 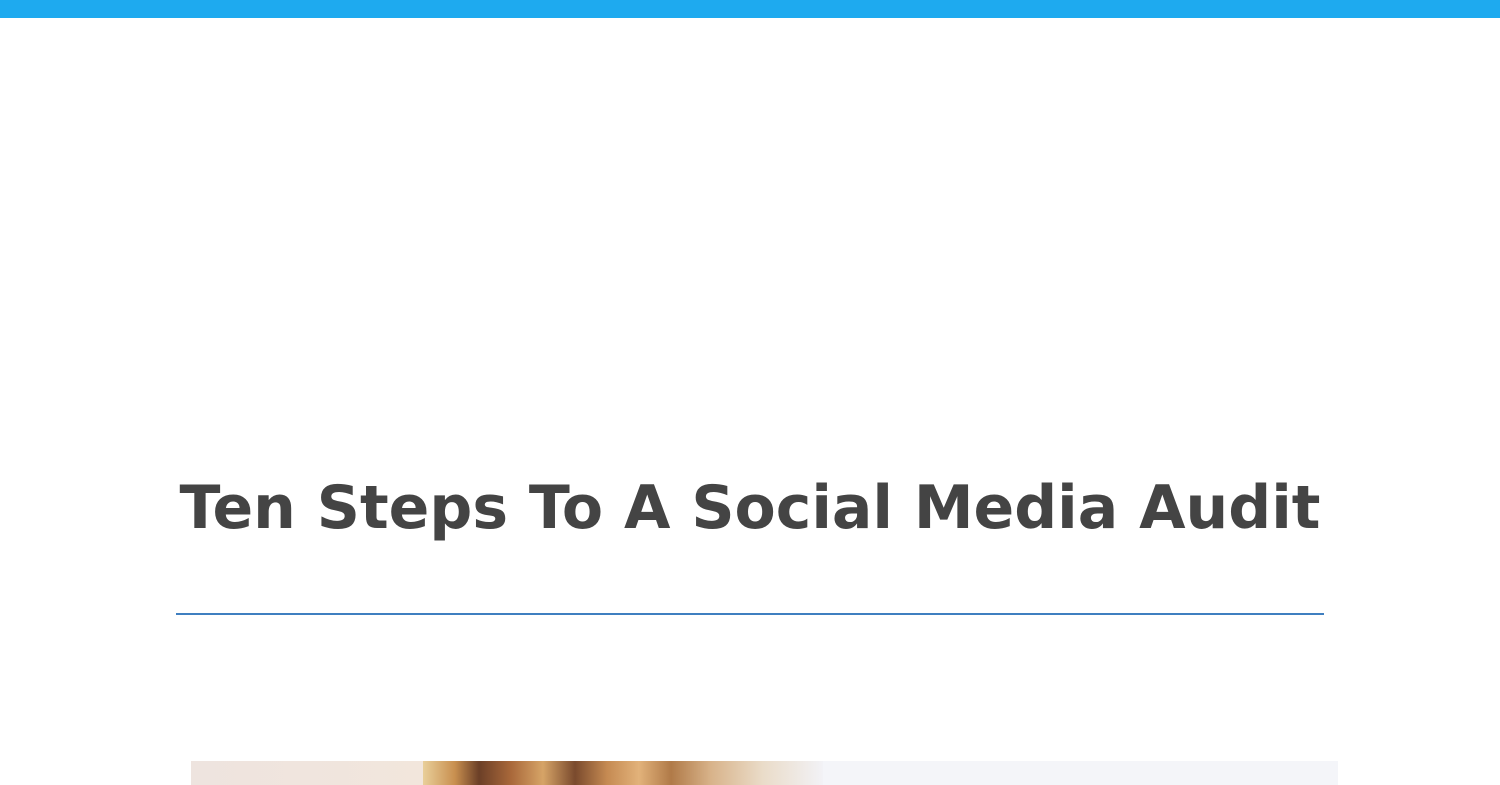 What do you see at coordinates (316, 773) in the screenshot?
I see `hero-image-background` at bounding box center [316, 773].